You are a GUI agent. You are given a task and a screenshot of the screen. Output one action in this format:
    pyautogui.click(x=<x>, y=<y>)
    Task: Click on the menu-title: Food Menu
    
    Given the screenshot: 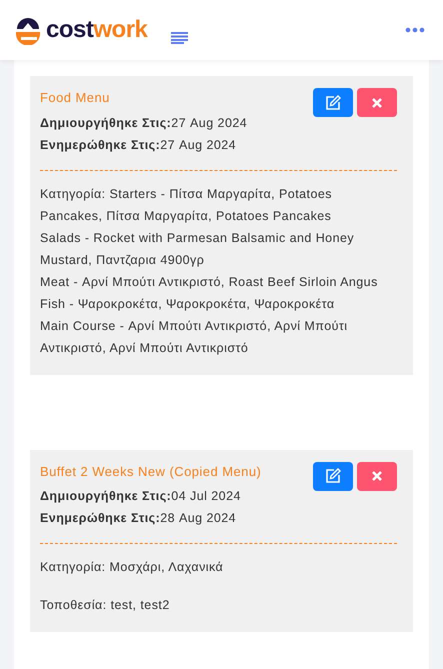 What is the action you would take?
    pyautogui.click(x=75, y=98)
    